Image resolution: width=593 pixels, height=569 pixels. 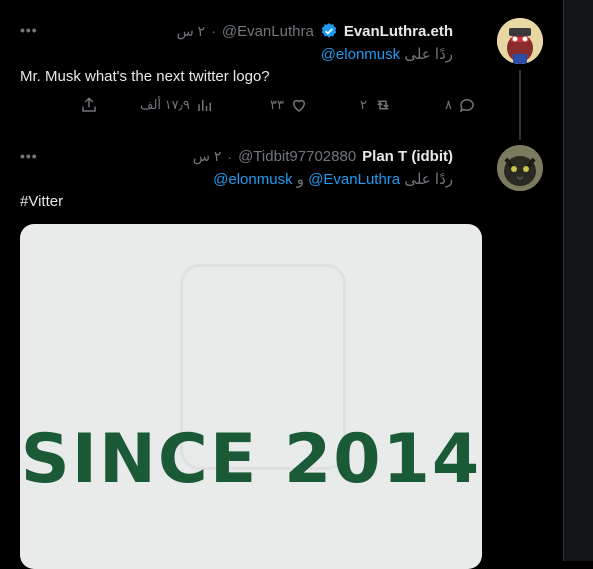 I want to click on tweet1-header: ٢ س · @EvanLuthra EvanLuthra.eth, so click(x=315, y=31).